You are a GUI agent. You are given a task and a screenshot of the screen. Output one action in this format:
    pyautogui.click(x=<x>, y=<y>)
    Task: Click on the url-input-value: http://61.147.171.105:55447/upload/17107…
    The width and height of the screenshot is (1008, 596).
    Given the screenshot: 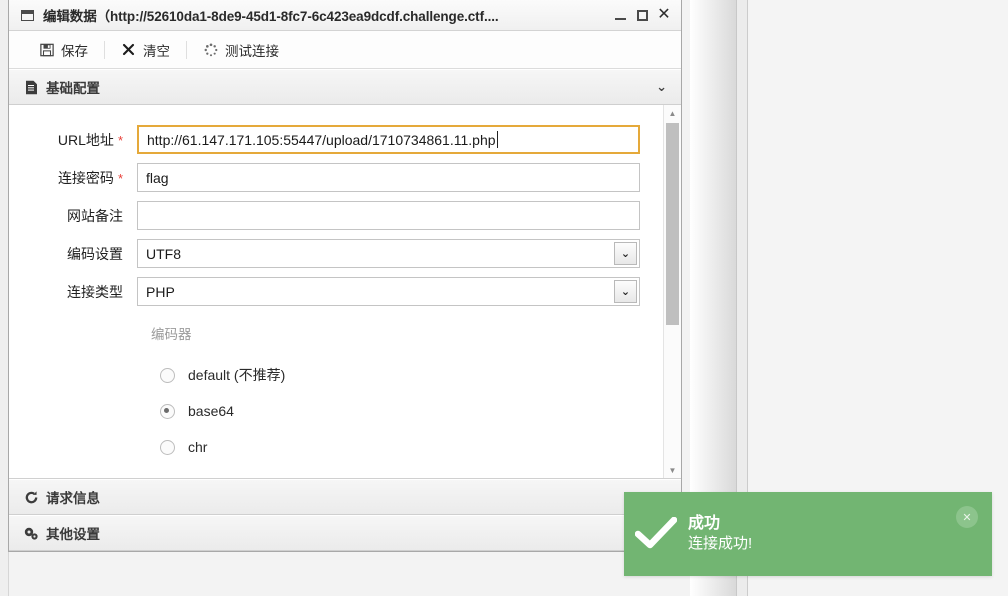 What is the action you would take?
    pyautogui.click(x=321, y=139)
    